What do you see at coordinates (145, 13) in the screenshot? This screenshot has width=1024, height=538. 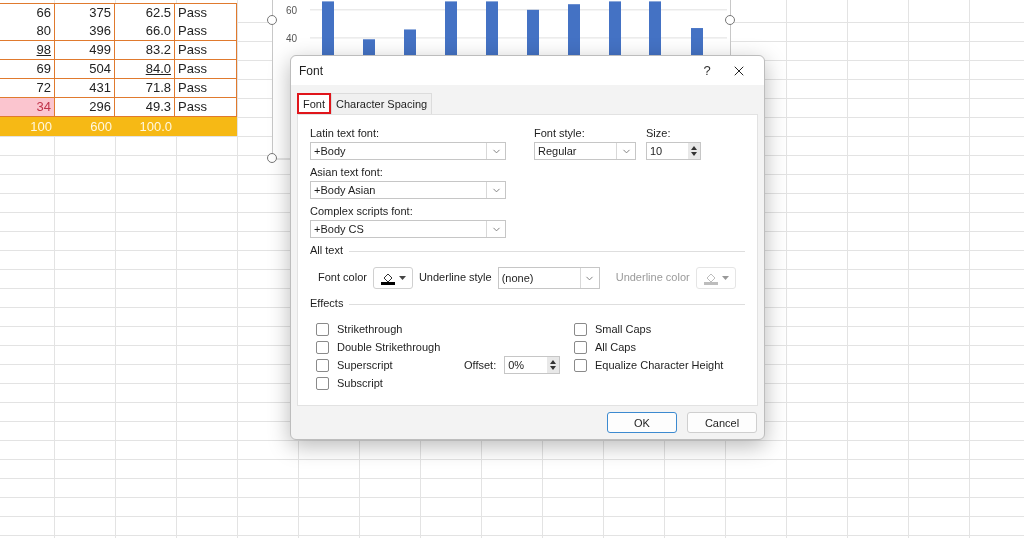 I see `table-cell: 62.5` at bounding box center [145, 13].